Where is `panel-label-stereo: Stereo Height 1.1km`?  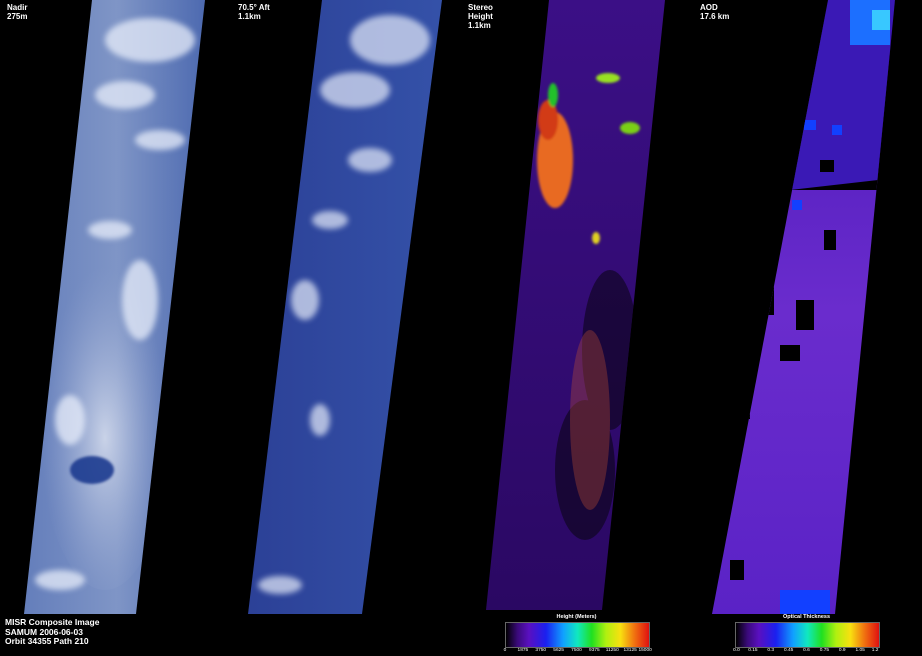
panel-label-stereo: Stereo Height 1.1km is located at coordinates (480, 16).